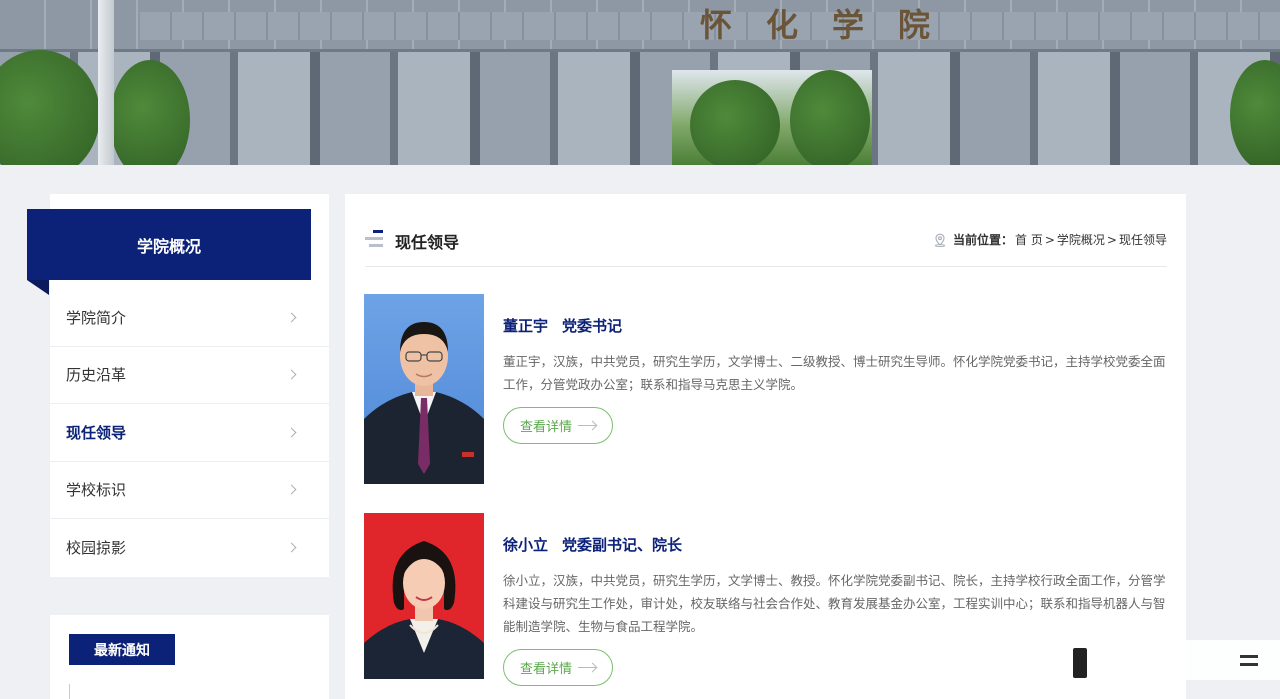 The width and height of the screenshot is (1280, 699). What do you see at coordinates (96, 317) in the screenshot?
I see `sidebar-item-label: 学院简介` at bounding box center [96, 317].